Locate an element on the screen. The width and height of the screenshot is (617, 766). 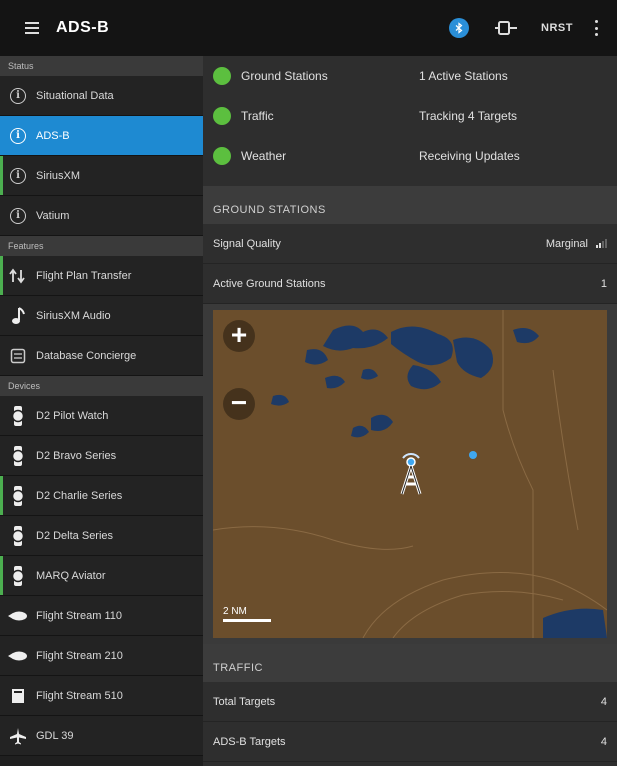
adsb-targets-label: ADS-B Targets is located at coordinates (249, 741).